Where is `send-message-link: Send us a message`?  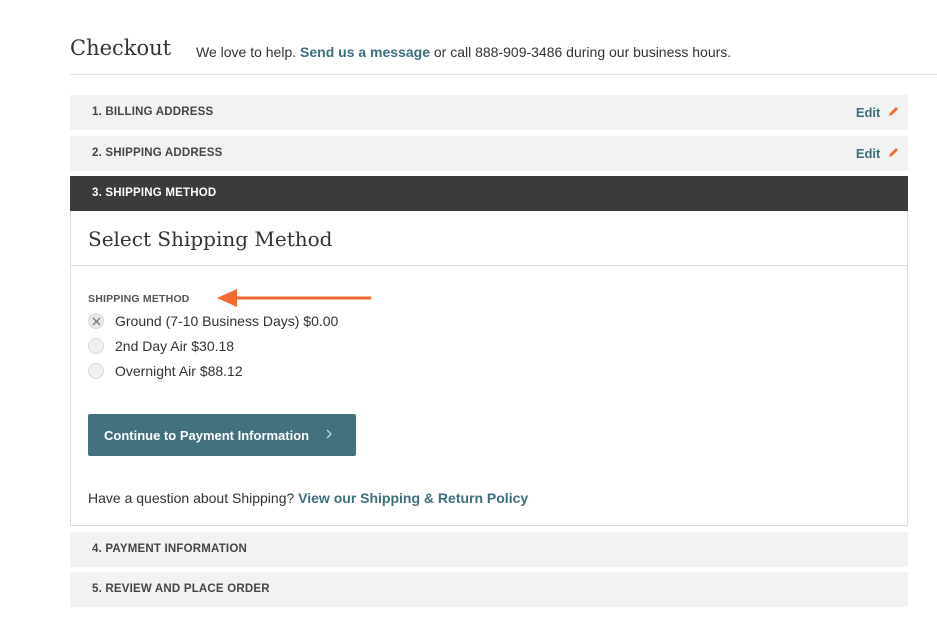
send-message-link: Send us a message is located at coordinates (365, 52).